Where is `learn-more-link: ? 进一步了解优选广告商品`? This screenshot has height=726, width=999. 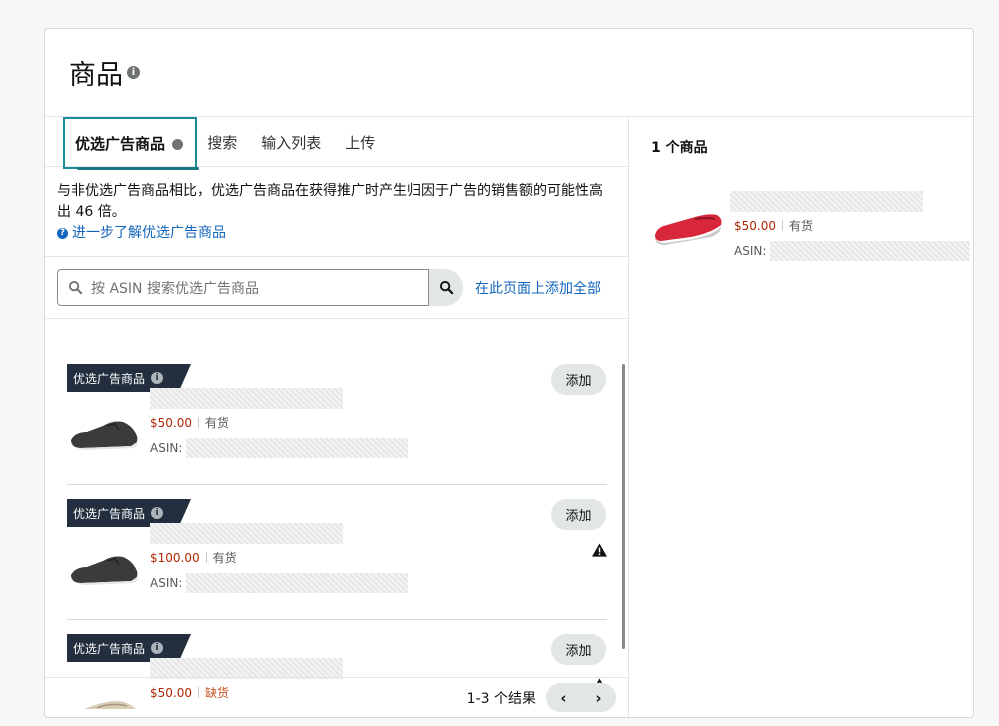
learn-more-link: ? 进一步了解优选广告商品 is located at coordinates (336, 233).